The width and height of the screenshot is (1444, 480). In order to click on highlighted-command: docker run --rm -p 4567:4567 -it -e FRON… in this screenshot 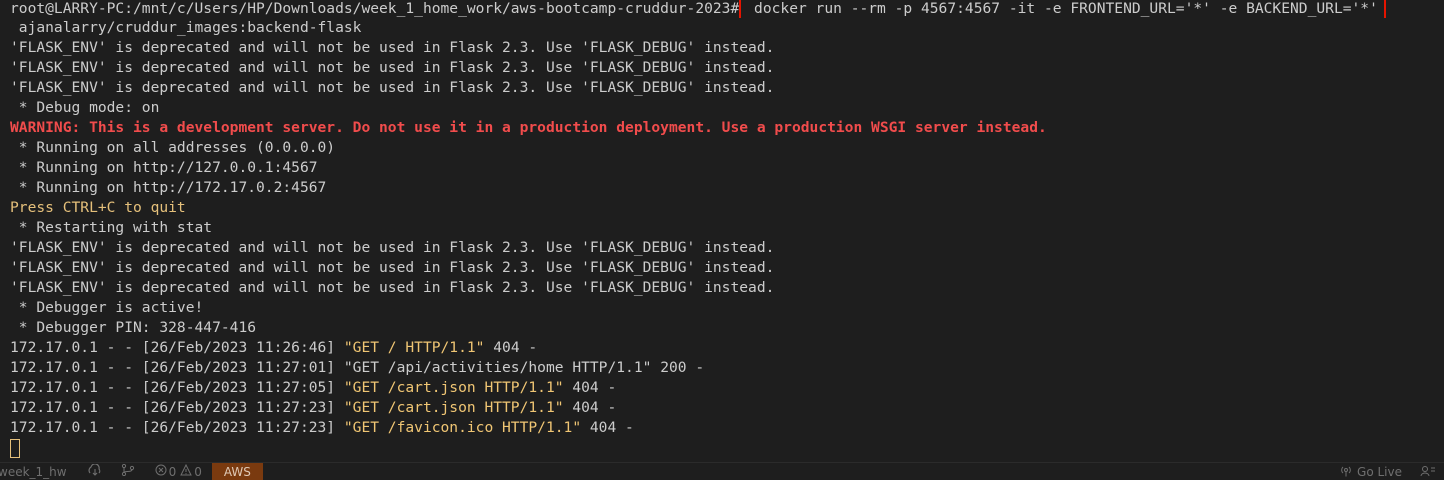, I will do `click(1062, 9)`.